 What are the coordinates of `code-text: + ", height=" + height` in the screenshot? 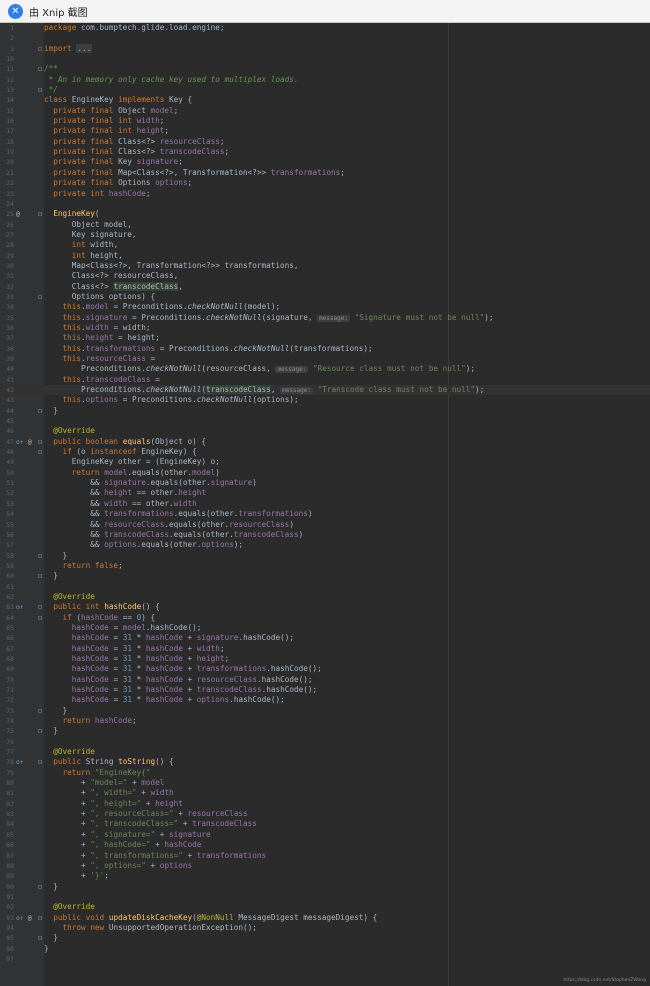 It's located at (113, 804).